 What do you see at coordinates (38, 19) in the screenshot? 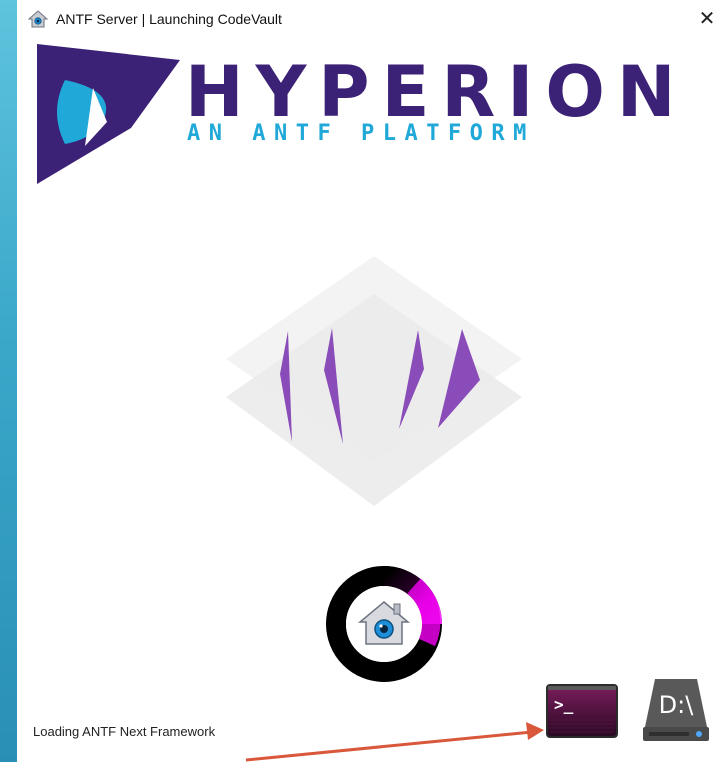
I see `home-icon` at bounding box center [38, 19].